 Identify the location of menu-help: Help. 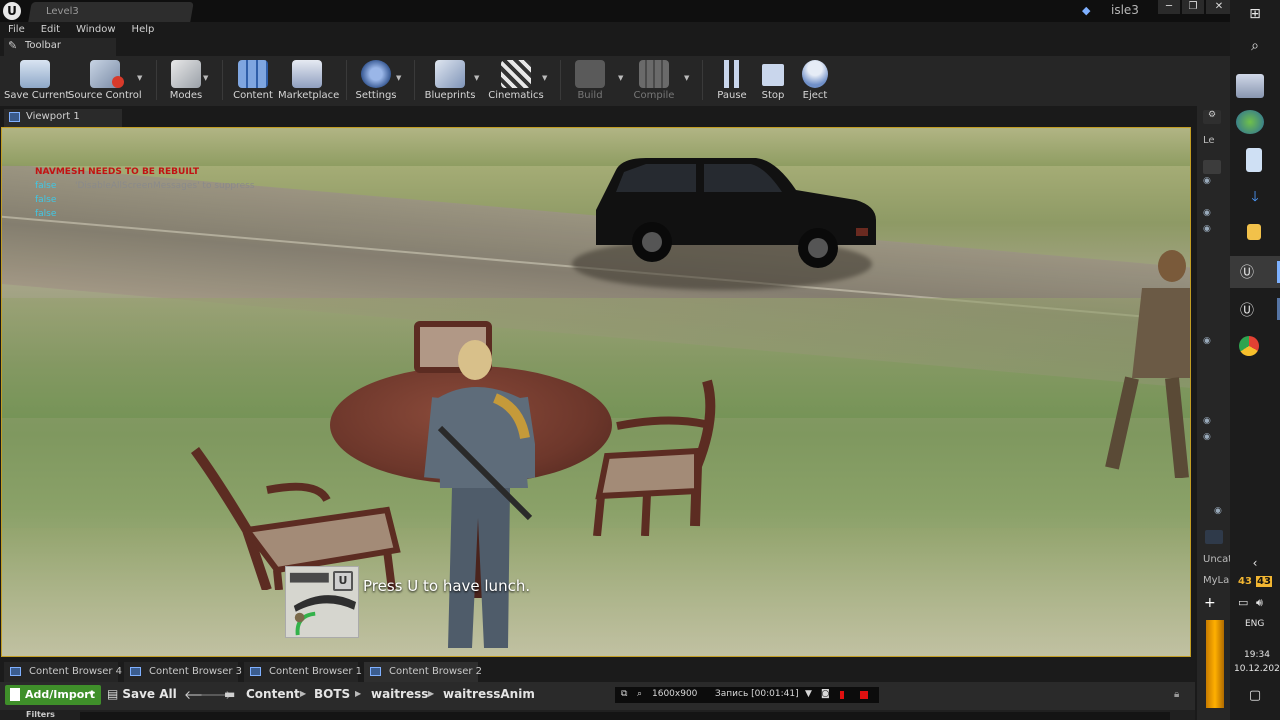
(143, 30).